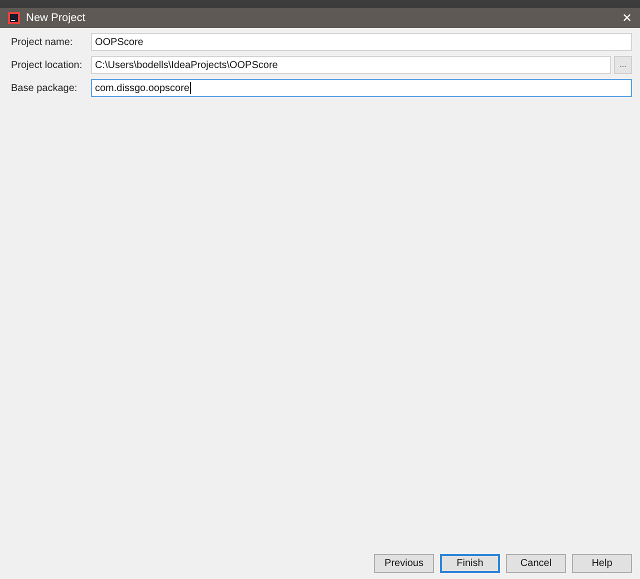 This screenshot has height=579, width=640. Describe the element at coordinates (42, 43) in the screenshot. I see `field-label: Project name:` at that location.